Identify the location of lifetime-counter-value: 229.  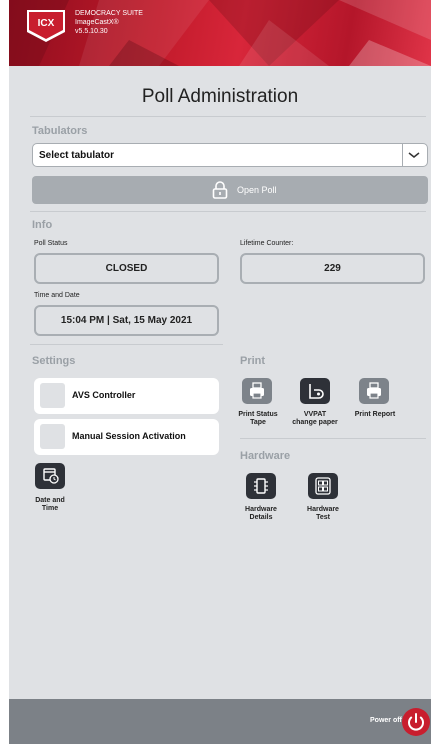
(332, 268).